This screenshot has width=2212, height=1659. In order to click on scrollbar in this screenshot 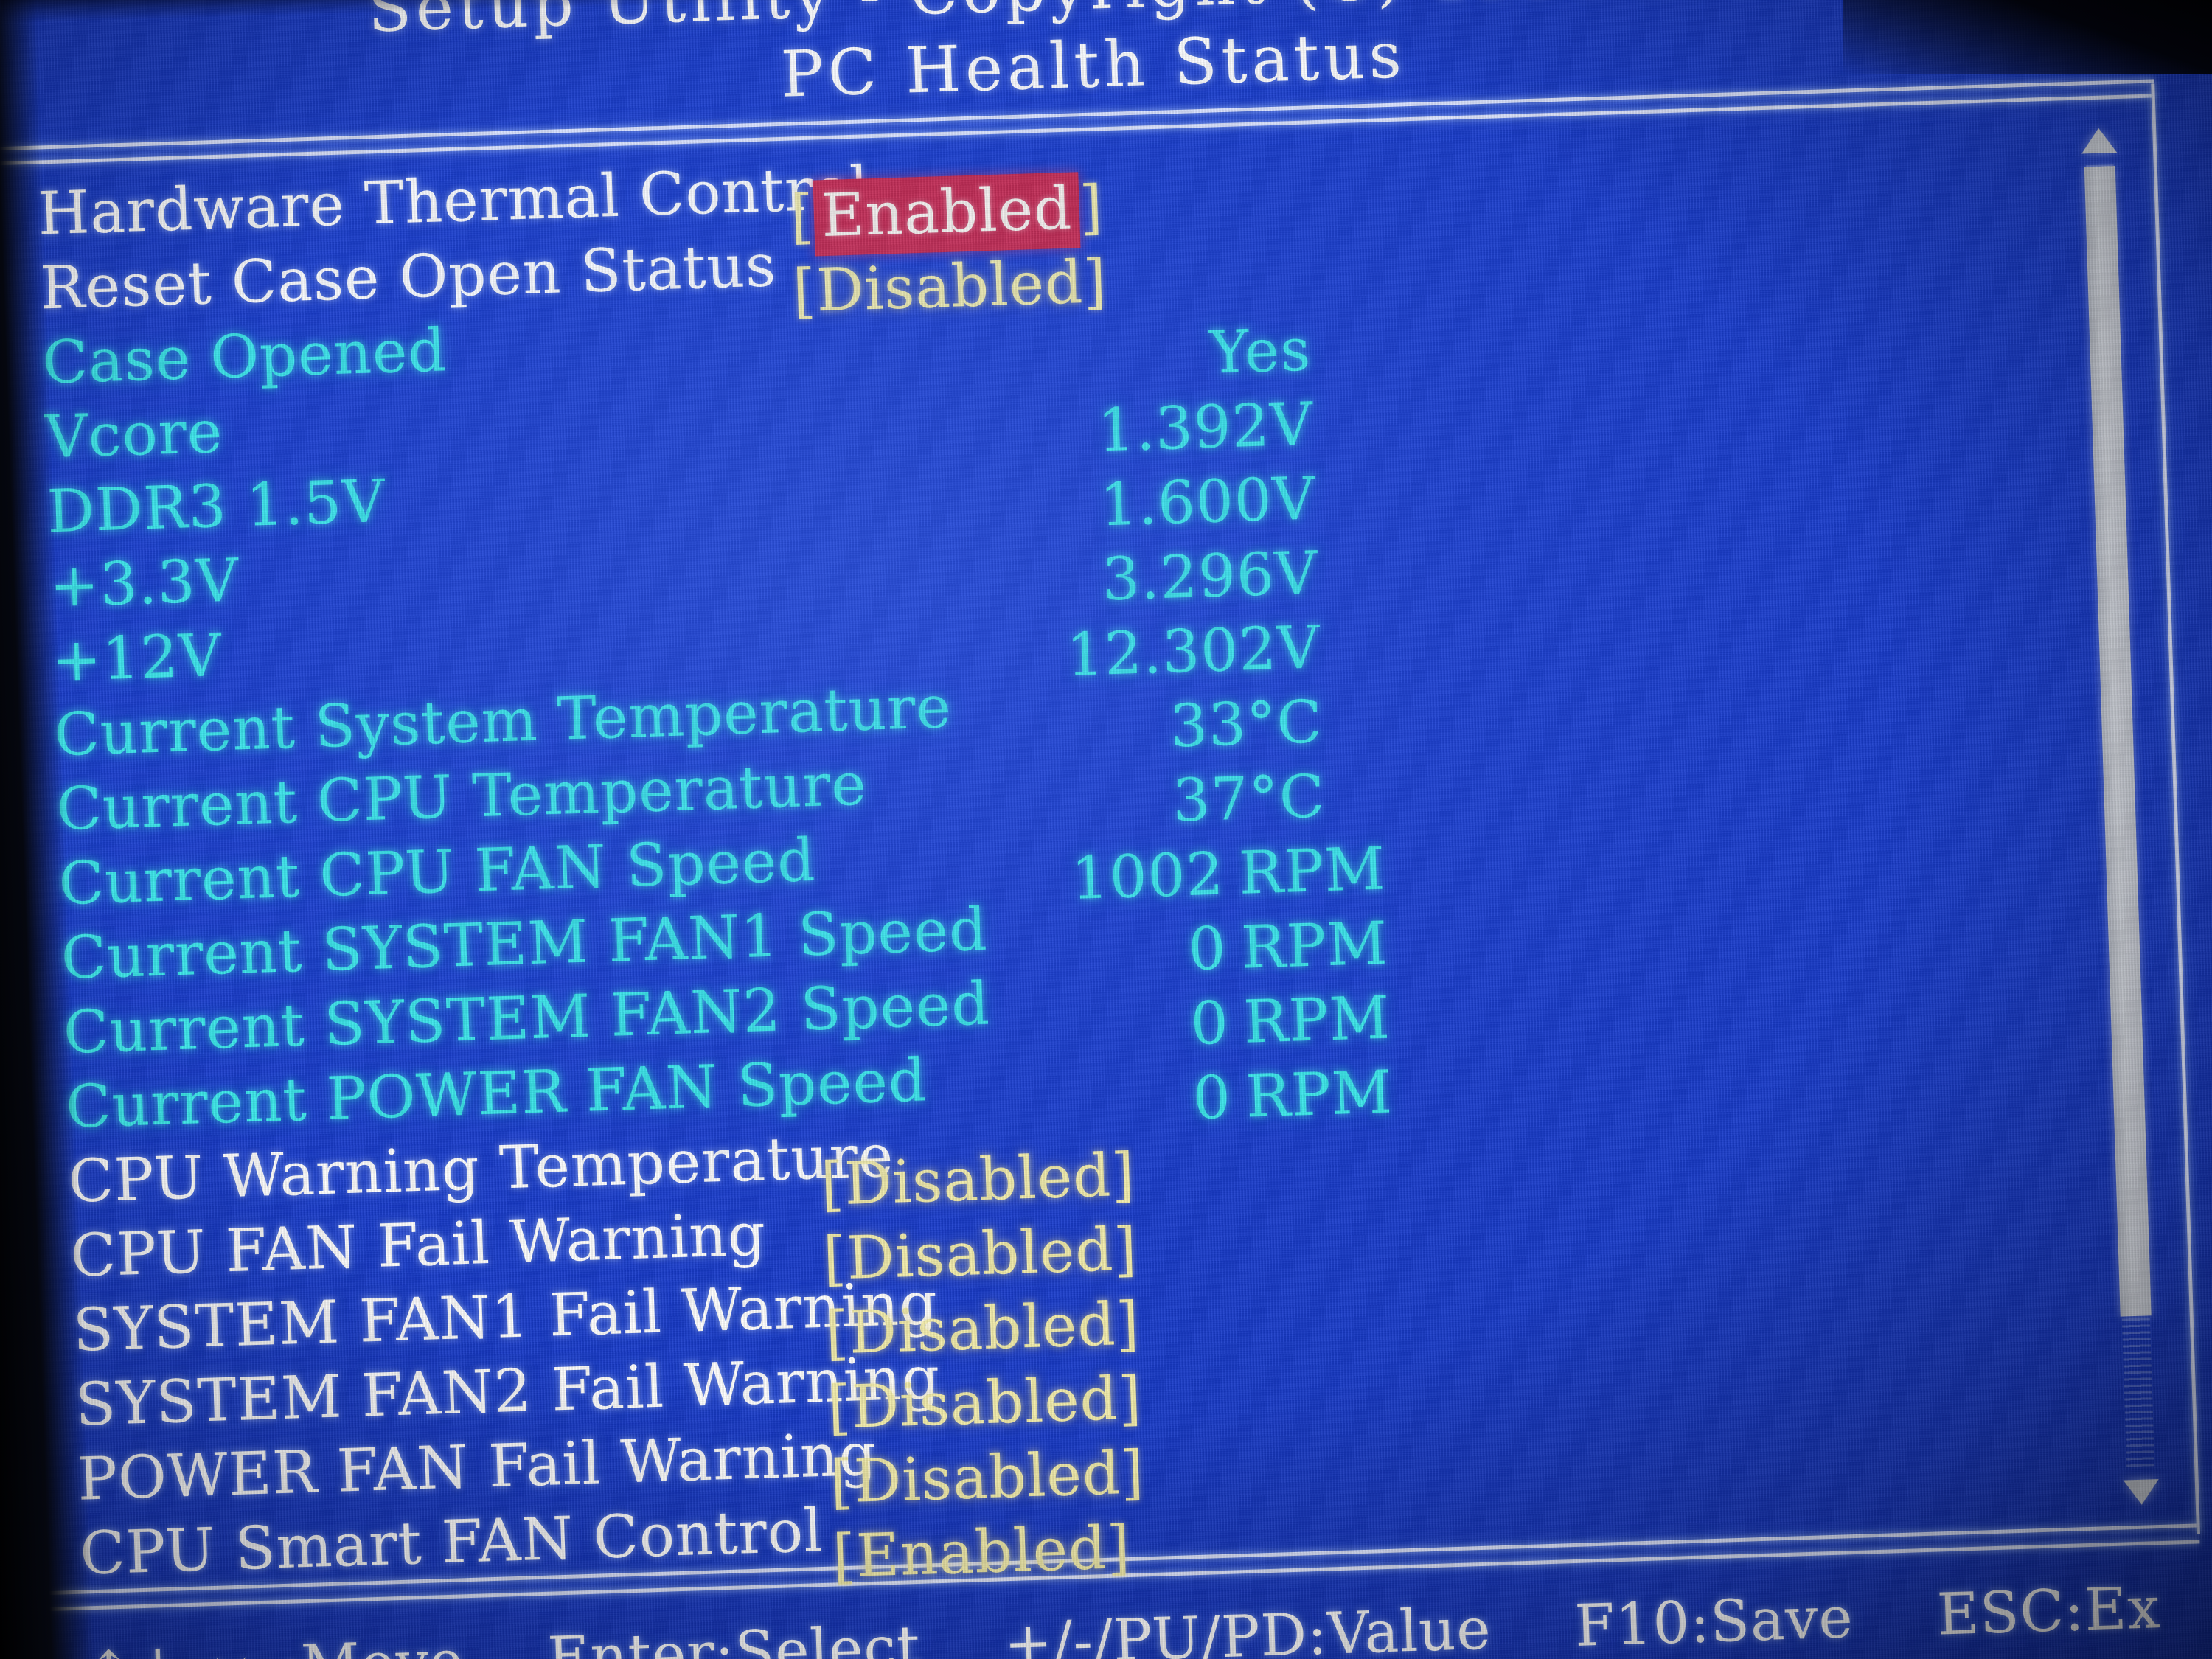, I will do `click(2120, 816)`.